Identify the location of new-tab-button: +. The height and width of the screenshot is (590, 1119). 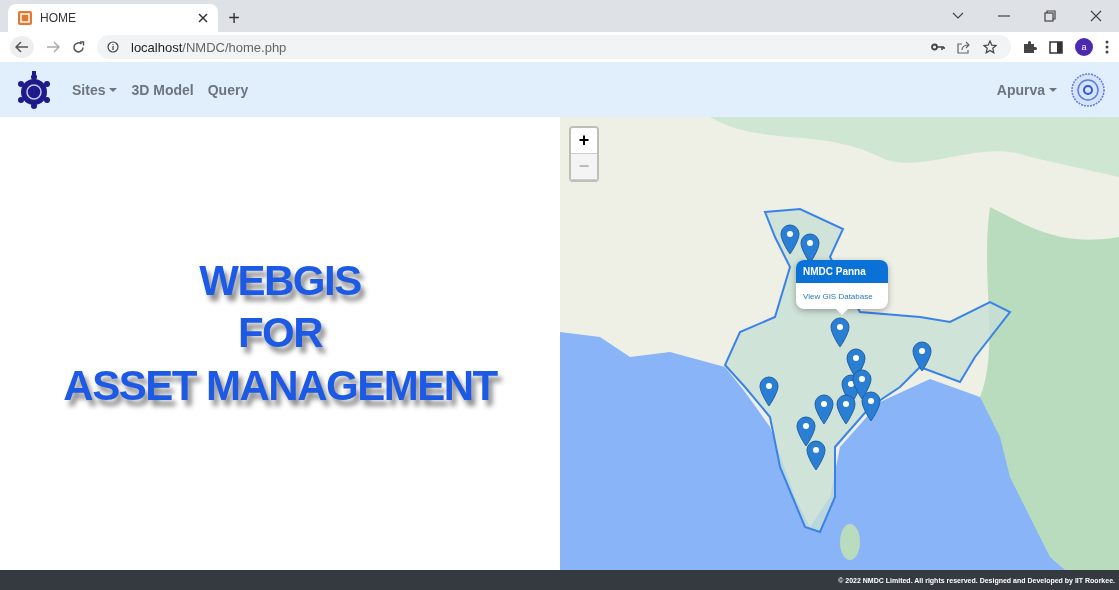
(234, 18).